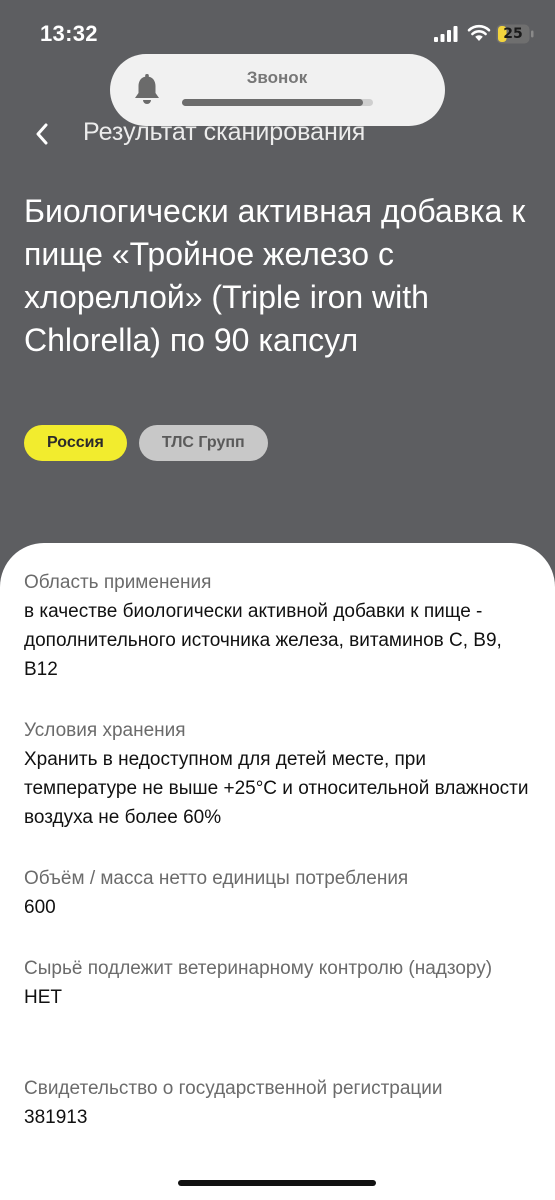 This screenshot has width=555, height=1200. I want to click on navigation-bar: Результат сканирования, so click(277, 134).